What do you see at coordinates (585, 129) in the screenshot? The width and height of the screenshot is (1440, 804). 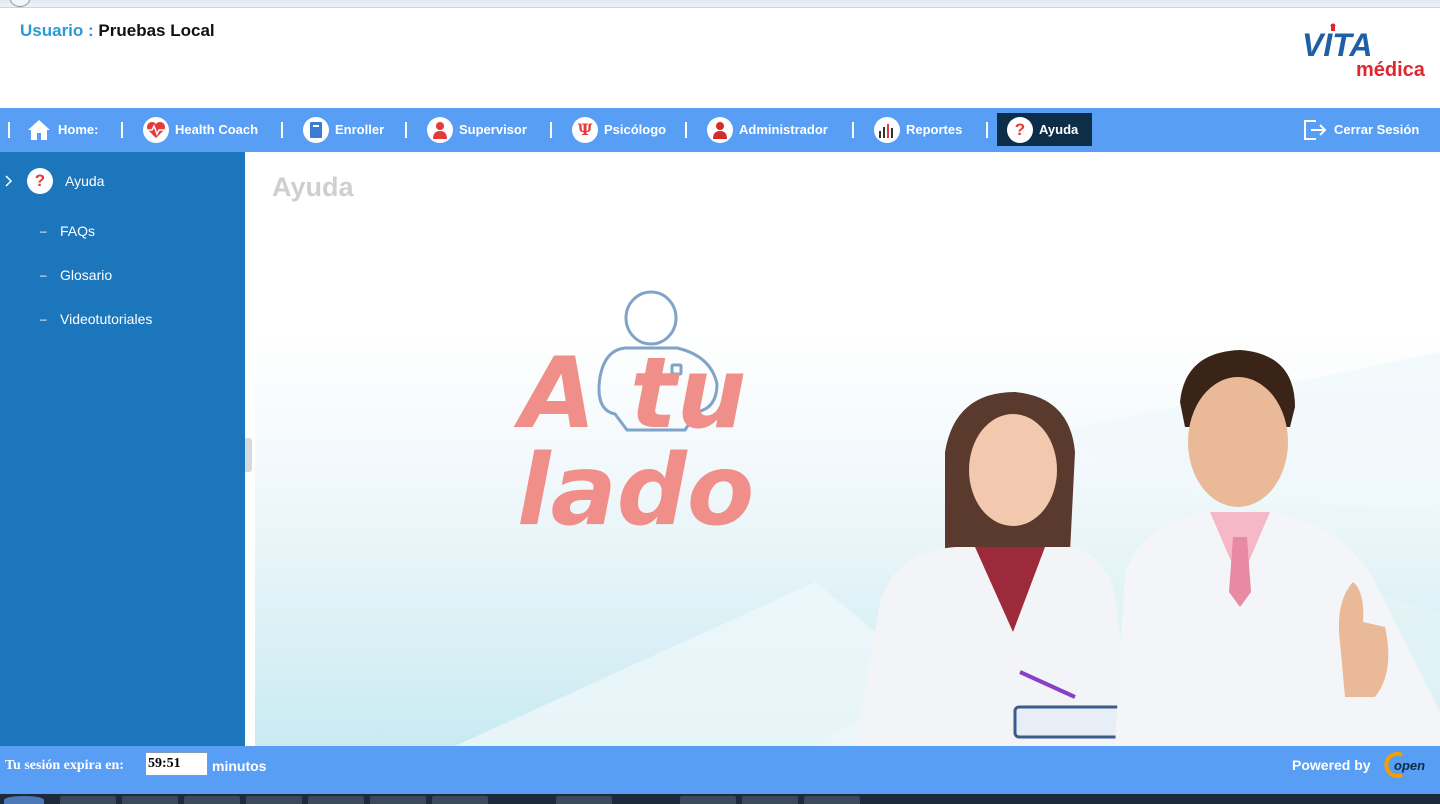 I see `psi-icon: Ψ` at bounding box center [585, 129].